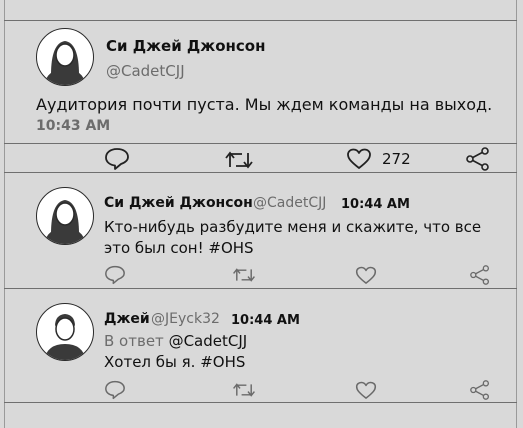 The image size is (523, 428). Describe the element at coordinates (185, 46) in the screenshot. I see `tweet1-author-name: Си Джей Джонсон` at that location.